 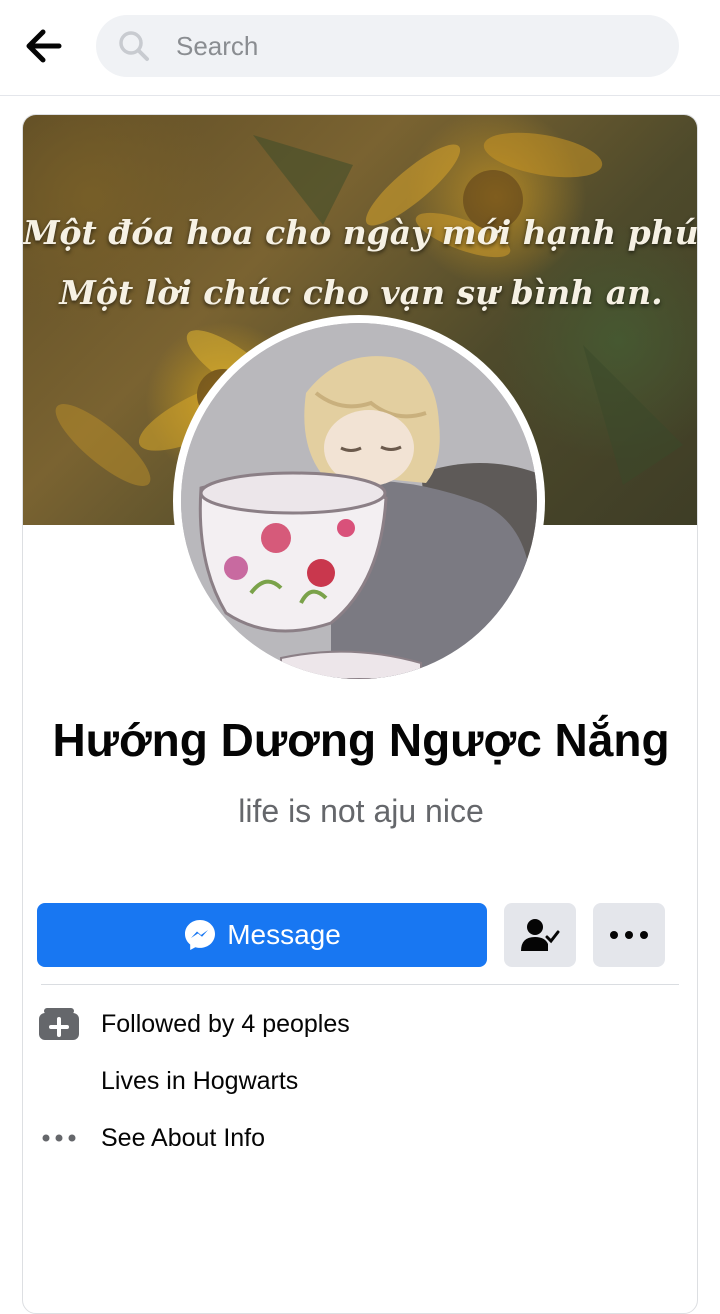 I want to click on divider, so click(x=360, y=984).